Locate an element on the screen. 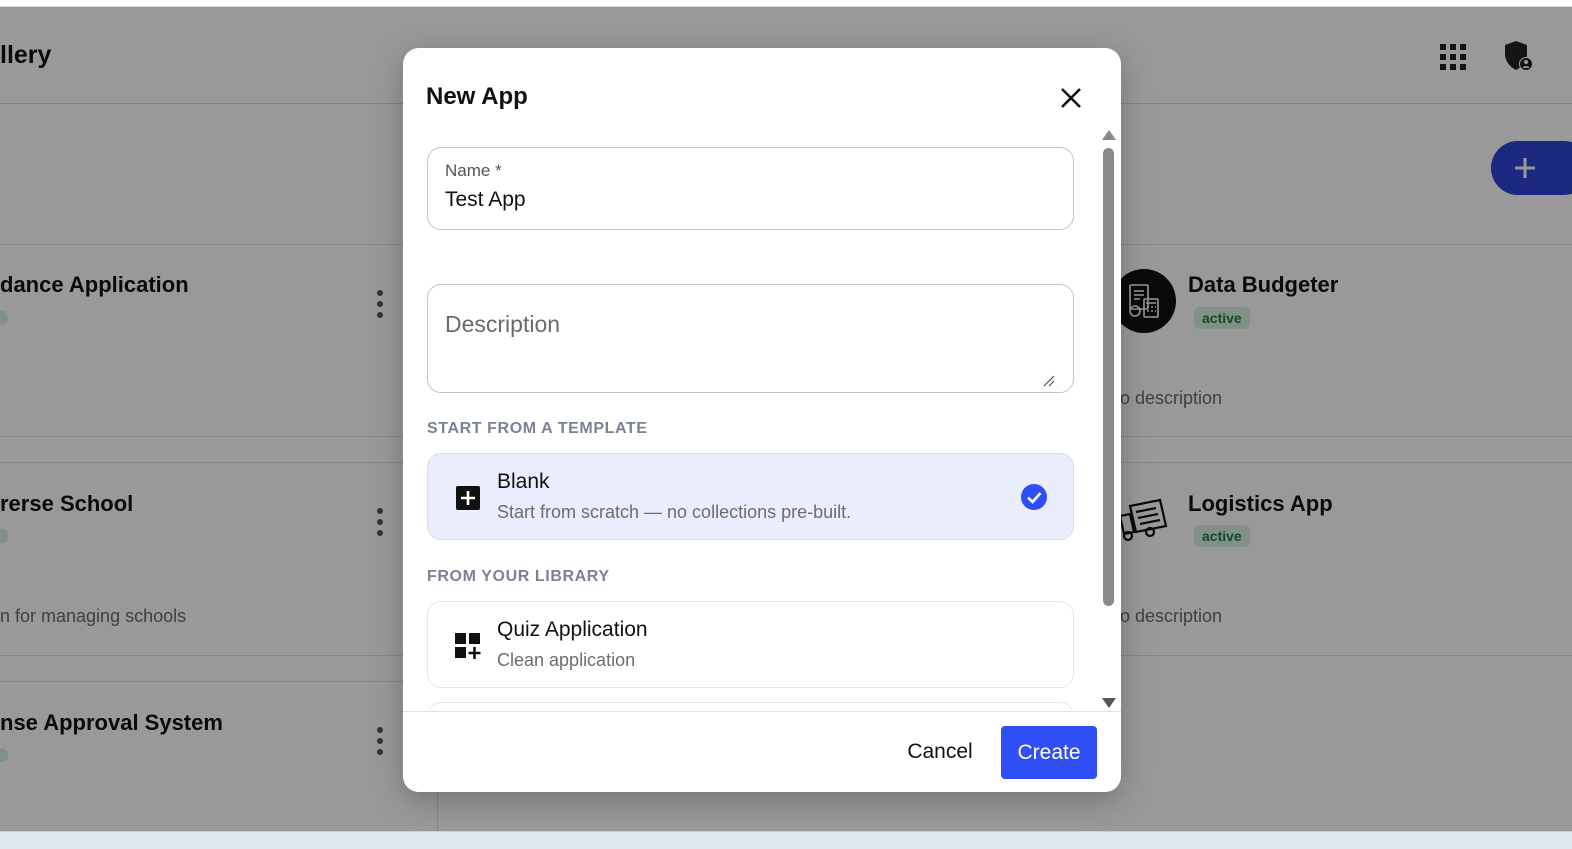 The image size is (1572, 849). name-field-label: Name * is located at coordinates (473, 170).